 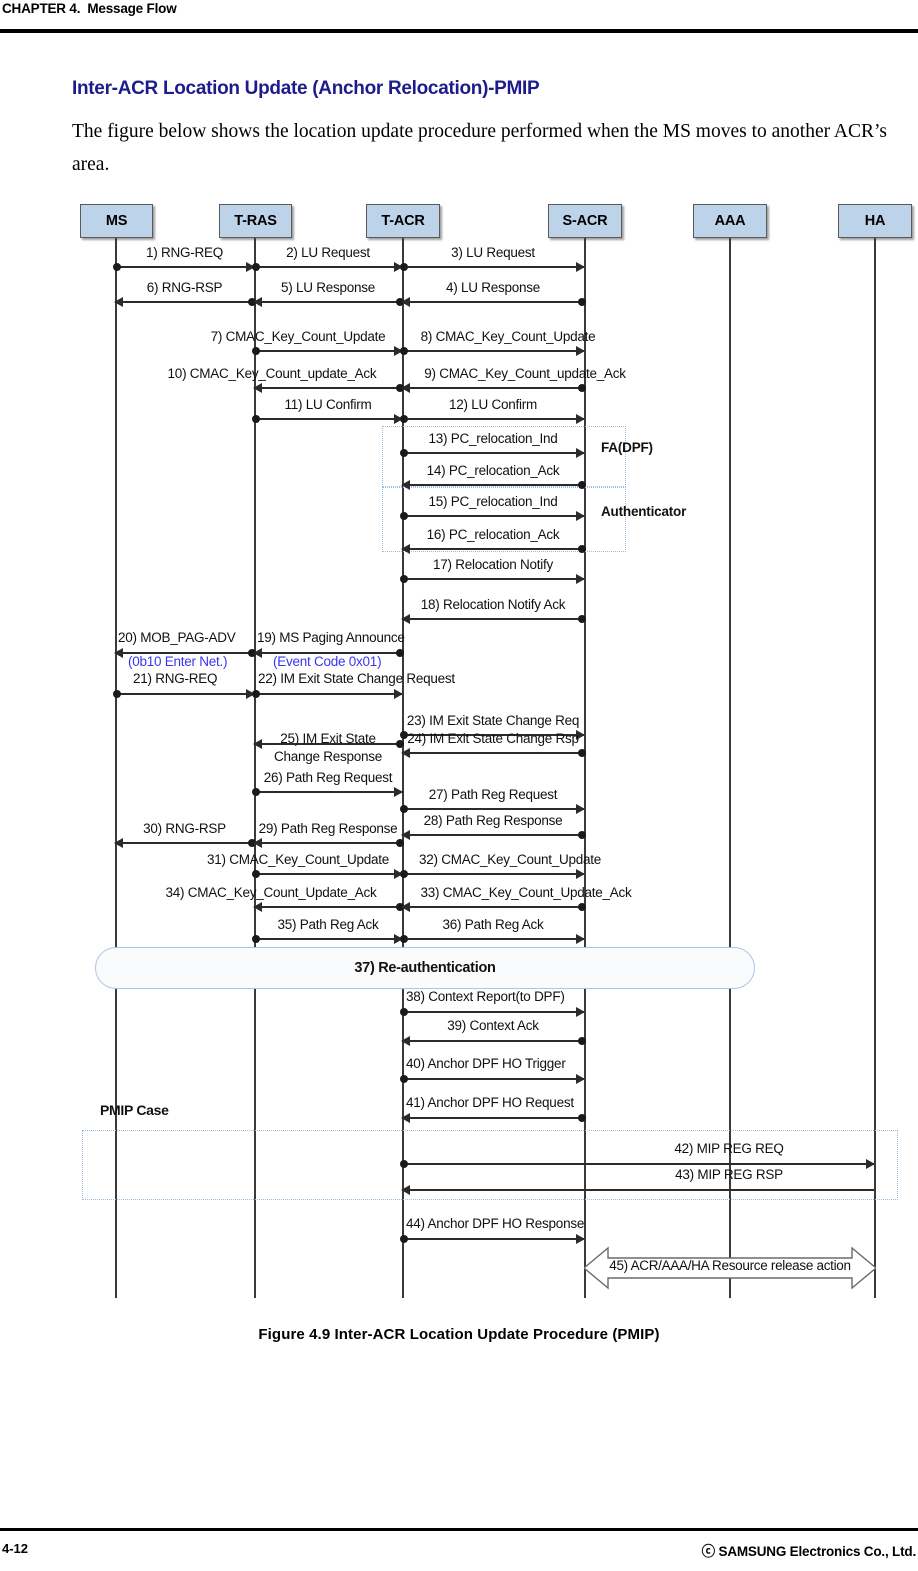 I want to click on lane-header-ha: HA, so click(x=875, y=221).